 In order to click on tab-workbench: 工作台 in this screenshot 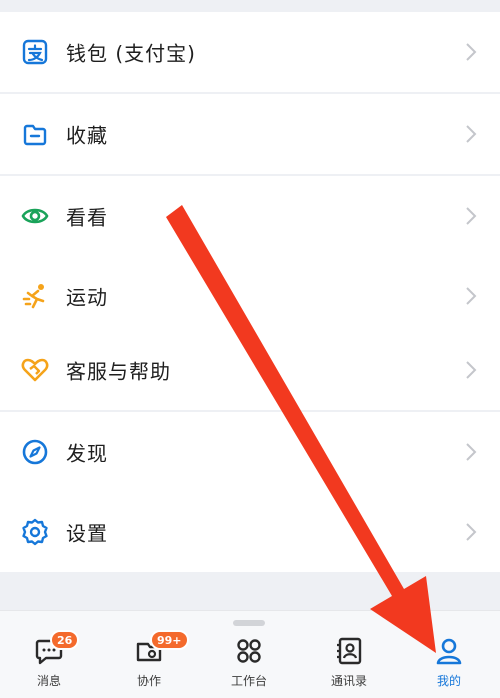, I will do `click(249, 663)`.